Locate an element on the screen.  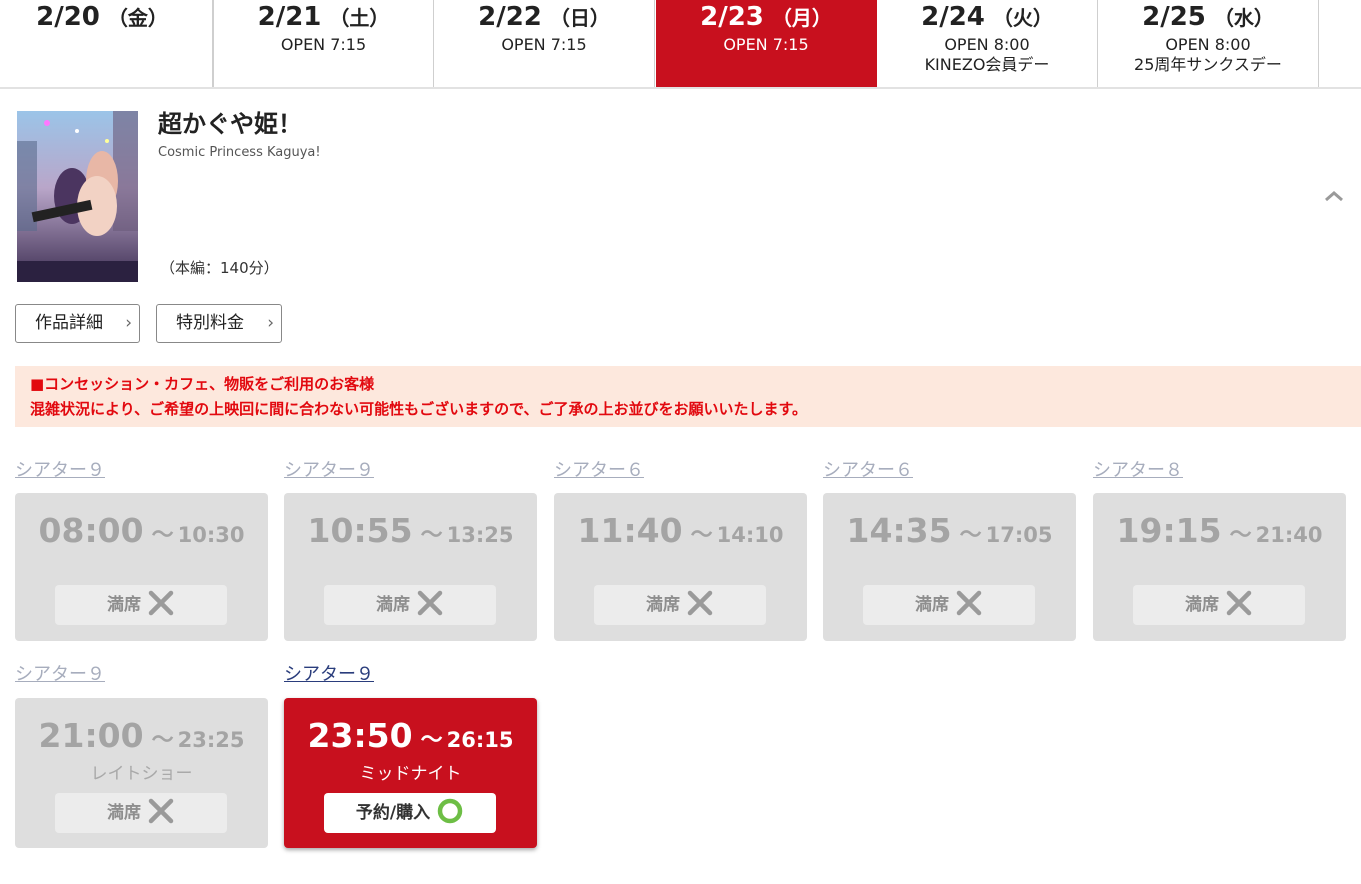
showtime-times: 21:00 ～ 23:25 is located at coordinates (141, 735).